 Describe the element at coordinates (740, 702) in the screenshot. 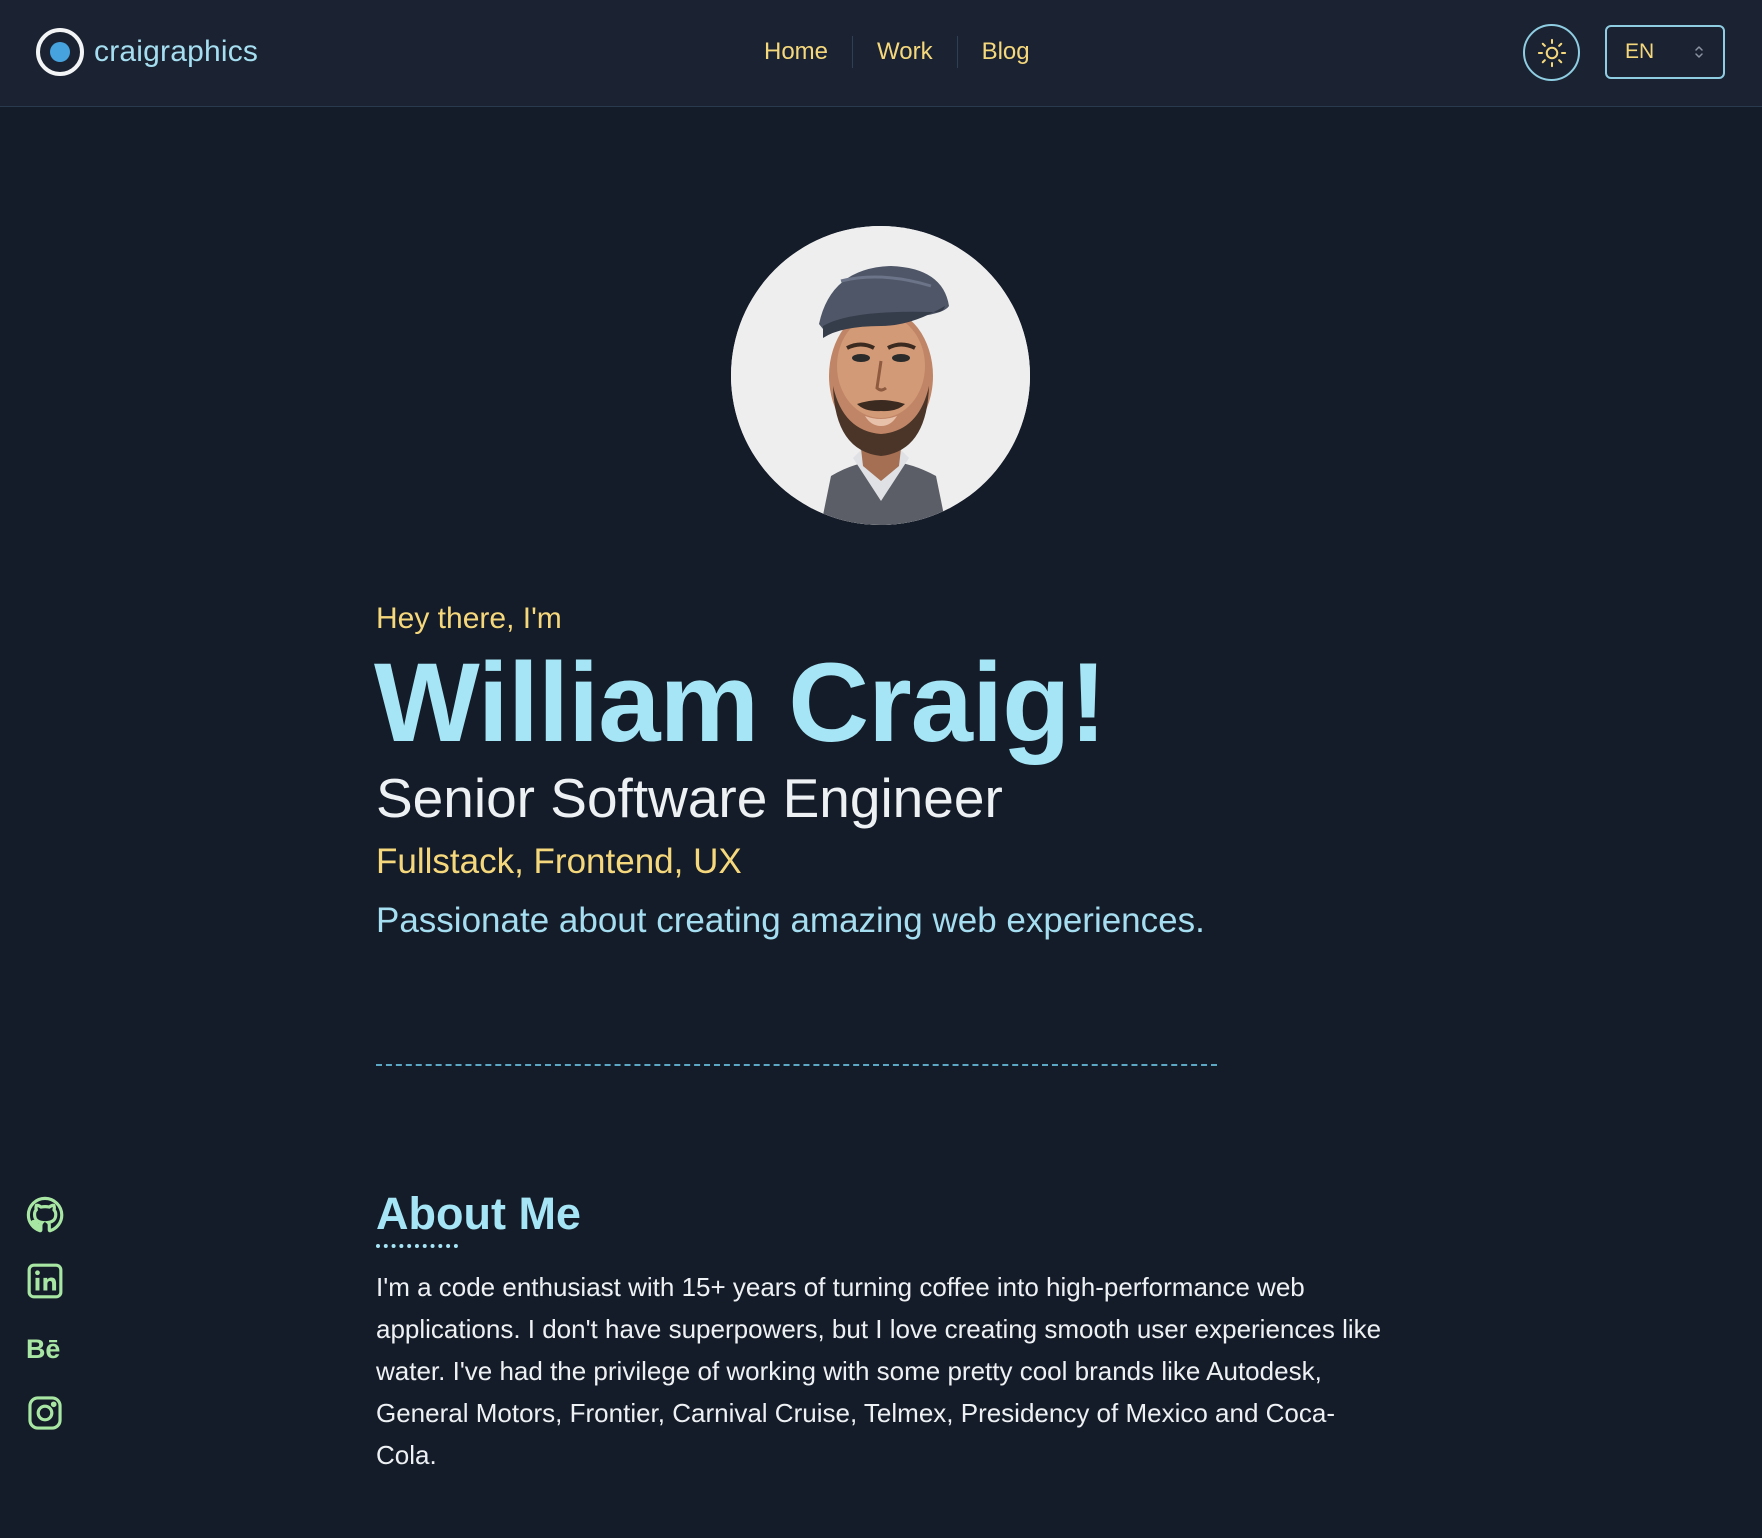

I see `hero-name: William Craig!` at that location.